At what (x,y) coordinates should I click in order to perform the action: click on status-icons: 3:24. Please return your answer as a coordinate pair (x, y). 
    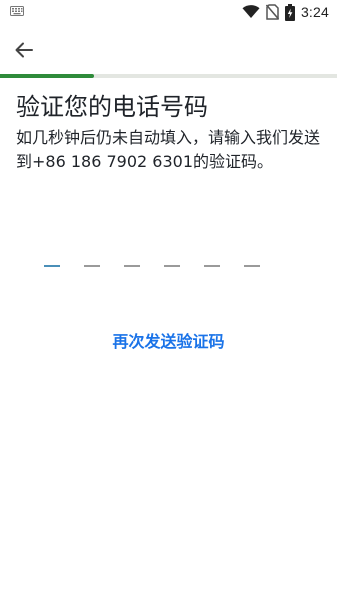
    Looking at the image, I should click on (285, 12).